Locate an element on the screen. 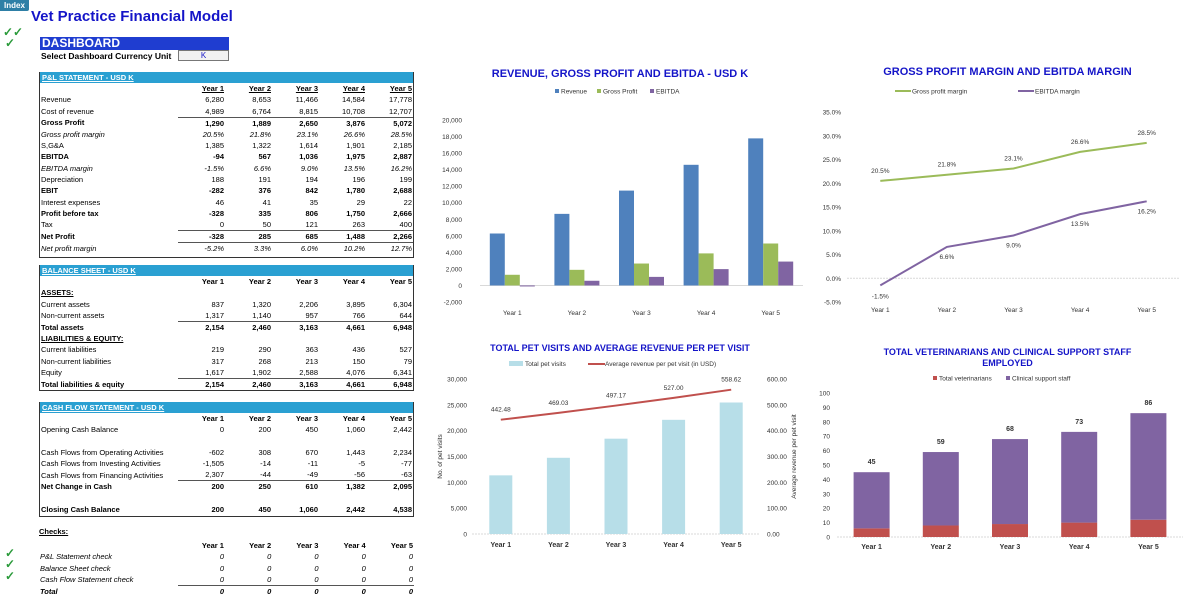 This screenshot has width=1200, height=600. cell-value: 219 is located at coordinates (201, 349).